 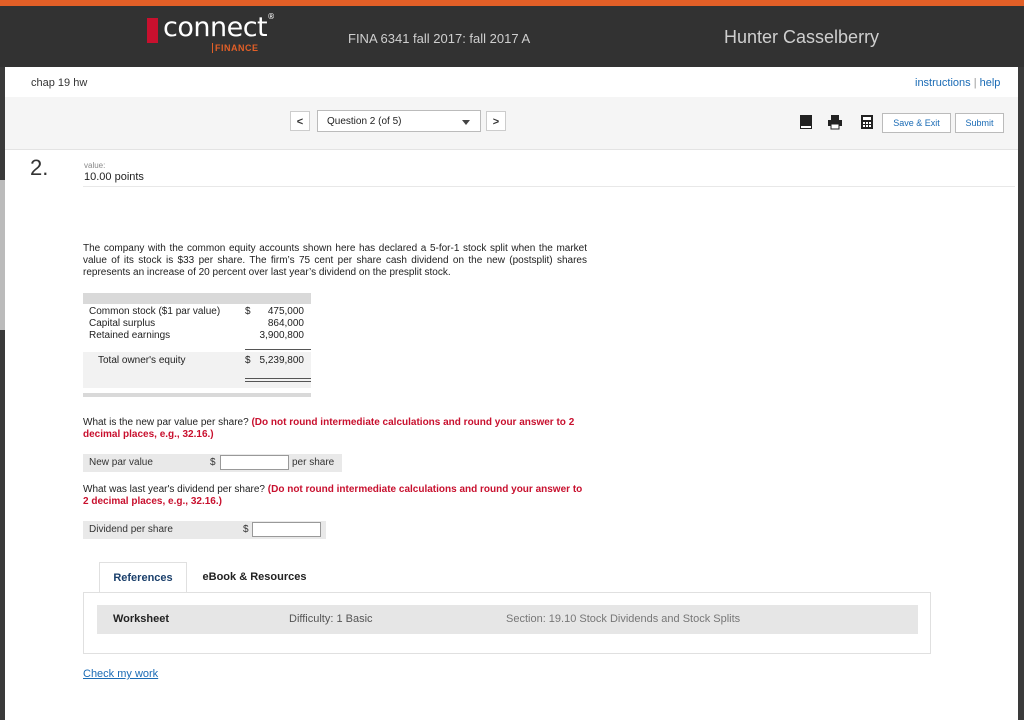 What do you see at coordinates (285, 311) in the screenshot?
I see `equity-row-value: 475,000` at bounding box center [285, 311].